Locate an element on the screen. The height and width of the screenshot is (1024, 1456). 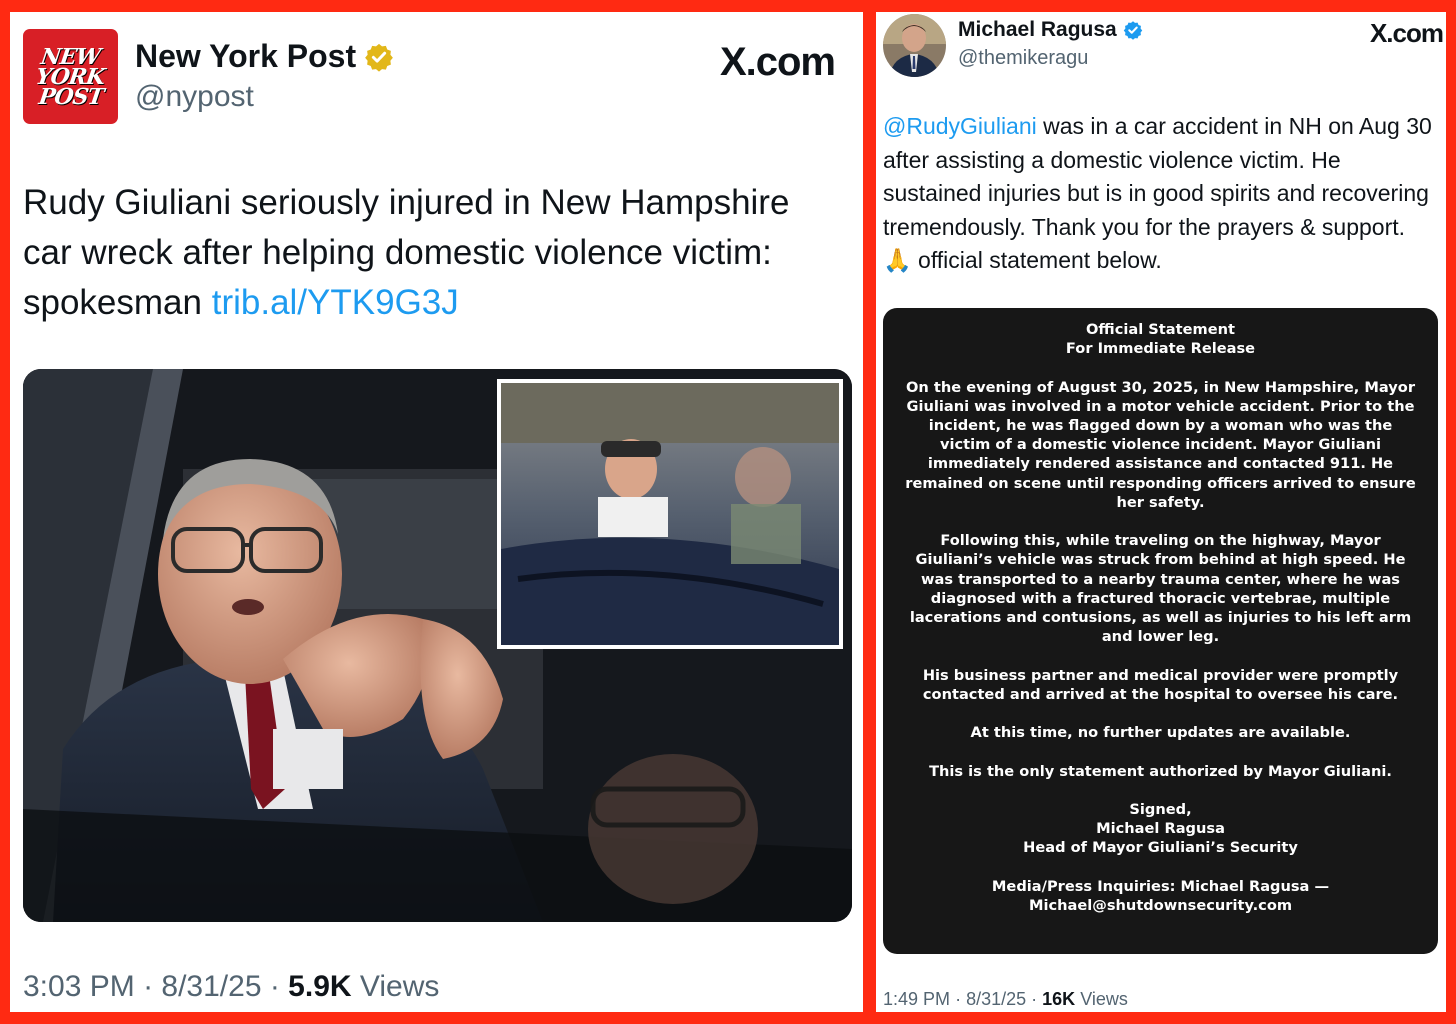
tweet-time: 3:03 PM is located at coordinates (79, 986).